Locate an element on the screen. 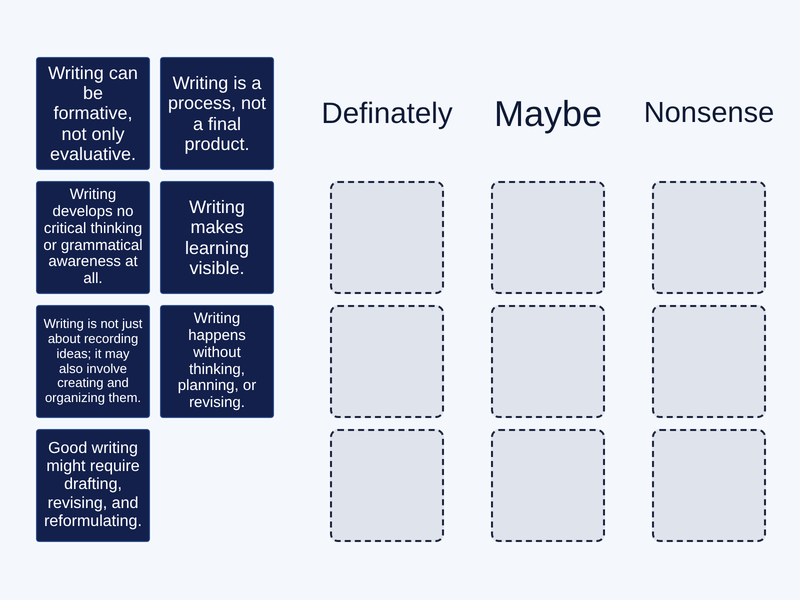 This screenshot has height=600, width=800. statement-card: Good writing might require drafting, revising, and reformulating. is located at coordinates (93, 485).